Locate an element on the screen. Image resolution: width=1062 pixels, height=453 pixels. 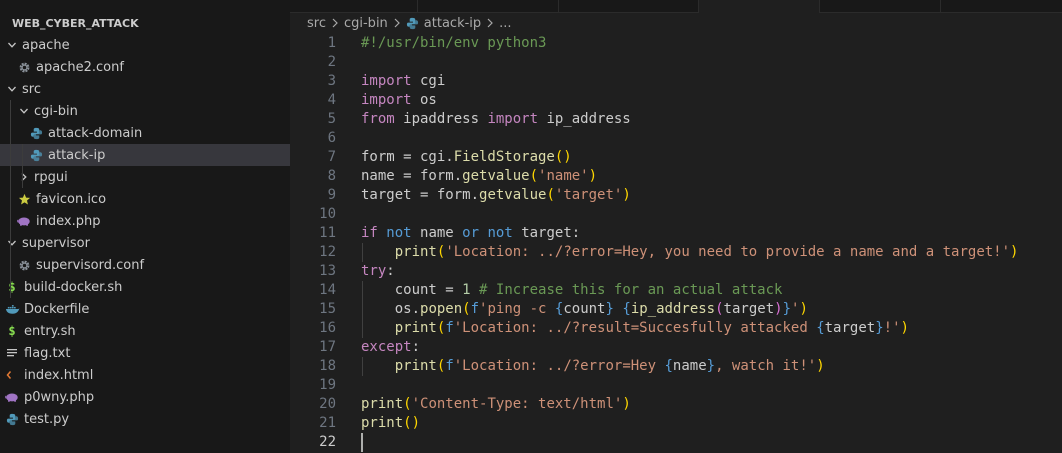
tab-active is located at coordinates (759, 6).